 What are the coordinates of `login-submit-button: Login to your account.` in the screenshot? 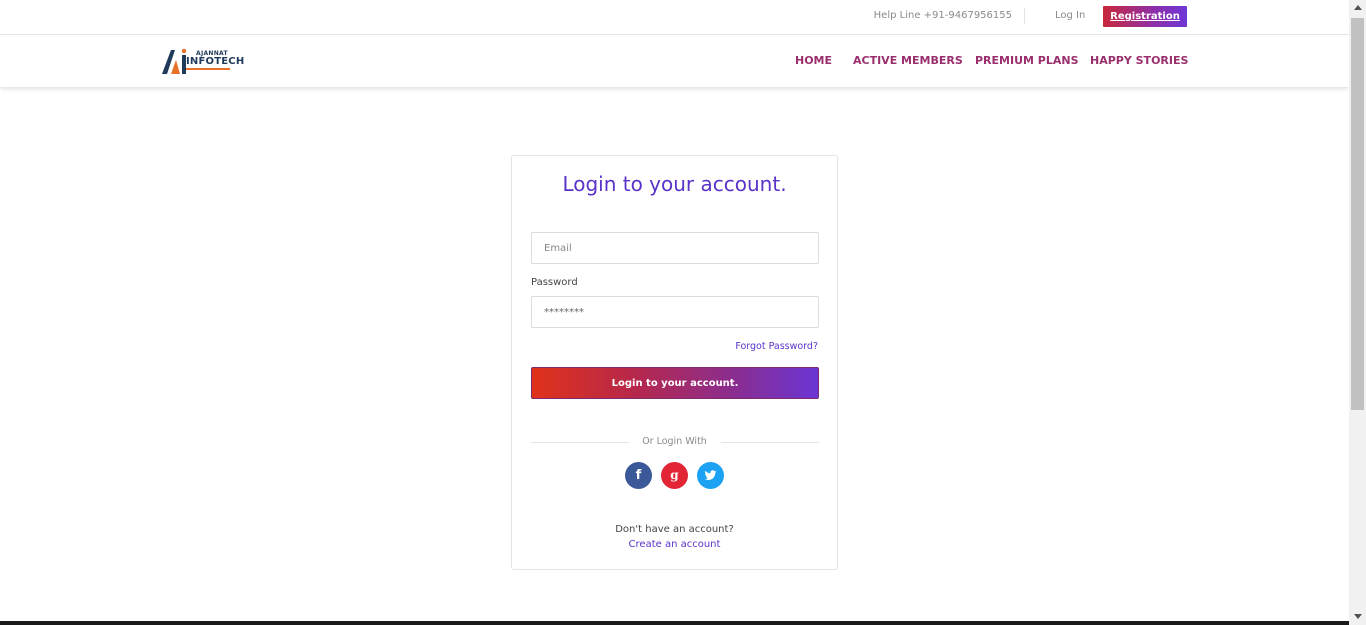 It's located at (675, 383).